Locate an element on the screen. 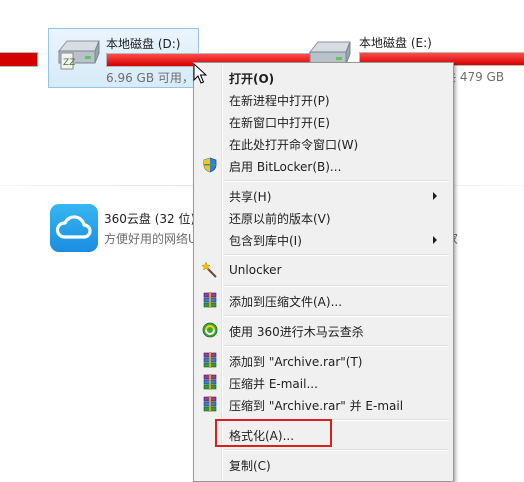  menu-item-compress-to-archive-rar-and-email: 压缩到 "Archive.rar" 并 E-mail is located at coordinates (323, 404).